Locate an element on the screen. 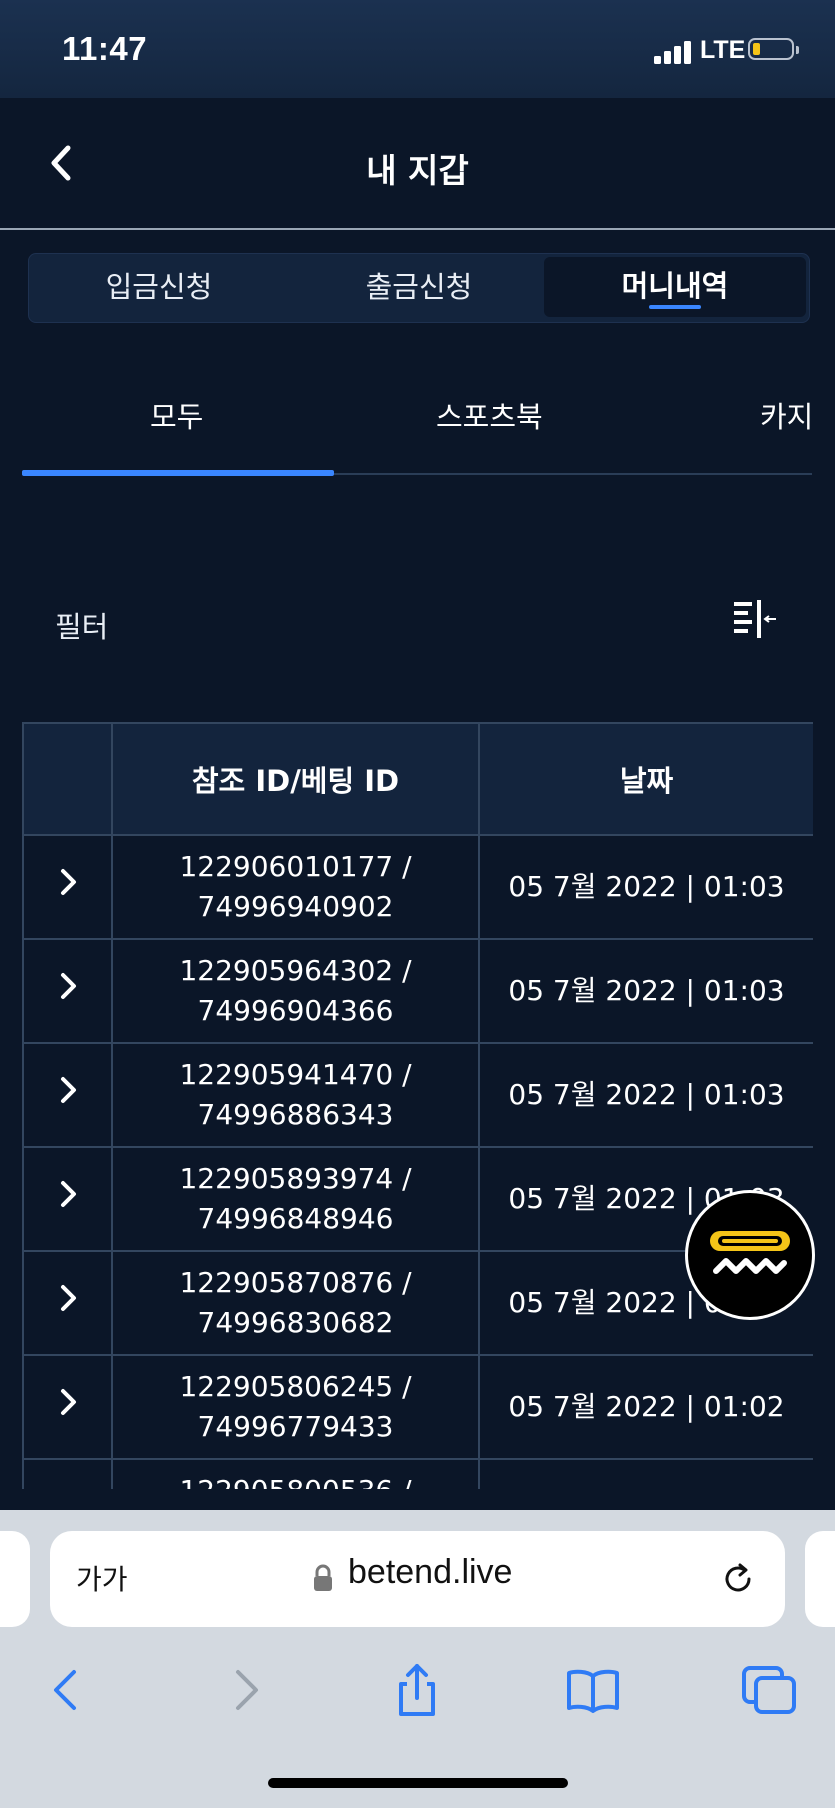 The image size is (835, 1808). status-time: 11:47 is located at coordinates (105, 48).